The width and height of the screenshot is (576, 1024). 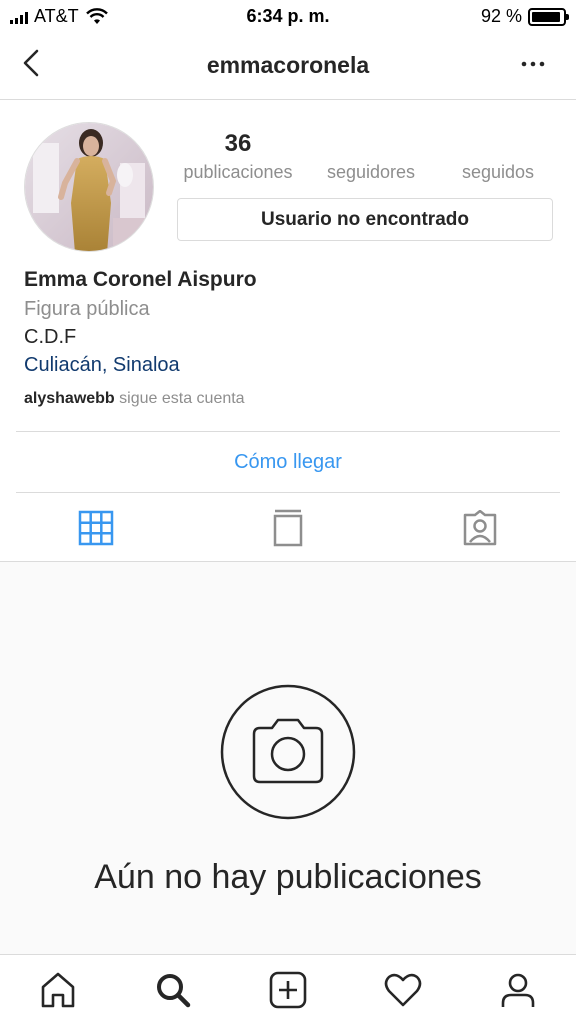 I want to click on full-name: Emma Coronel Aispuro, so click(x=140, y=279).